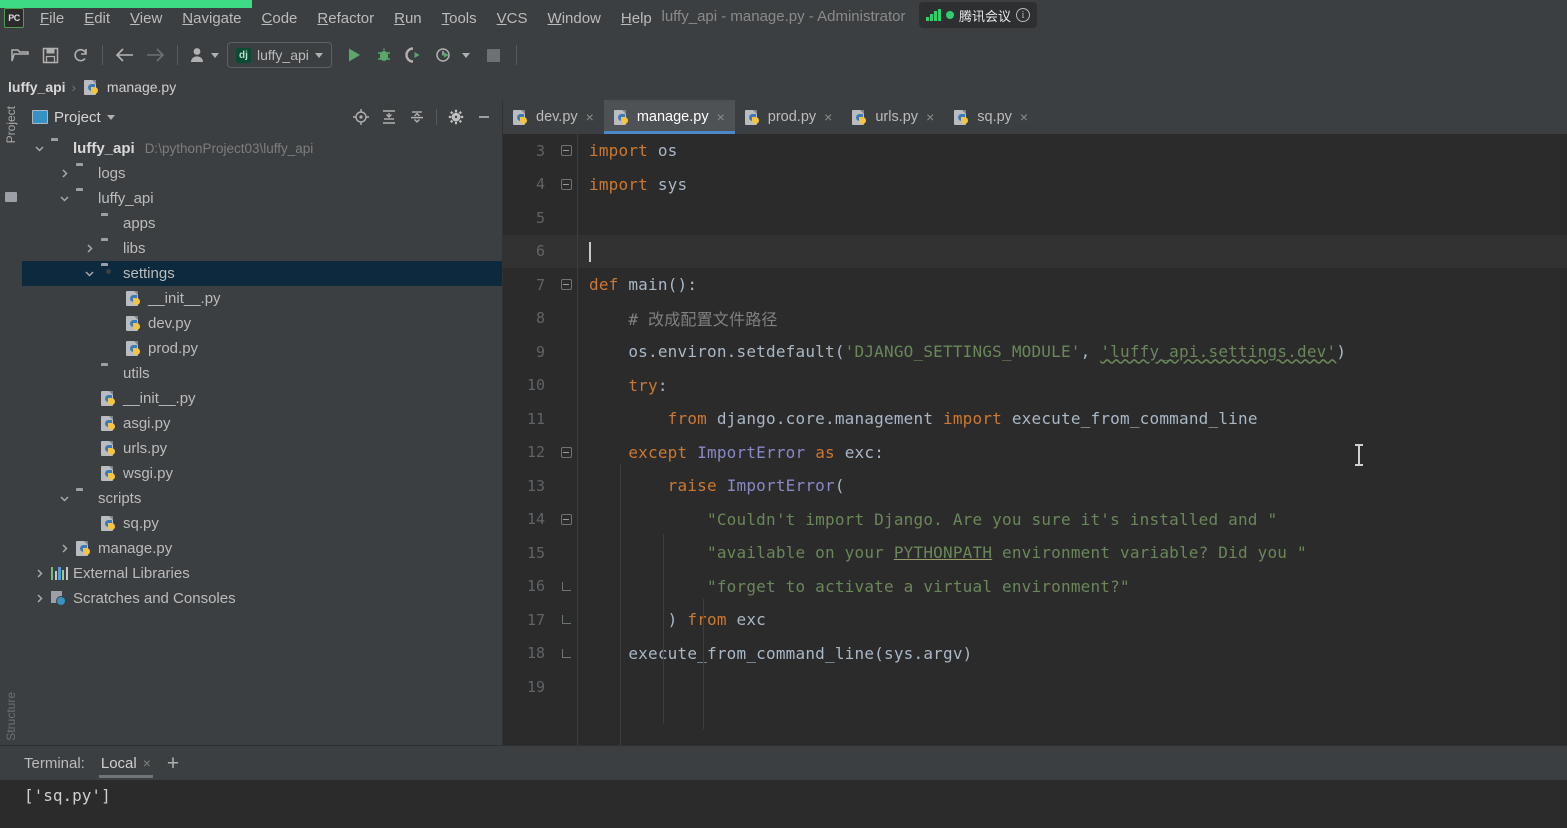 The width and height of the screenshot is (1567, 828). What do you see at coordinates (389, 117) in the screenshot?
I see `expand-all-icon` at bounding box center [389, 117].